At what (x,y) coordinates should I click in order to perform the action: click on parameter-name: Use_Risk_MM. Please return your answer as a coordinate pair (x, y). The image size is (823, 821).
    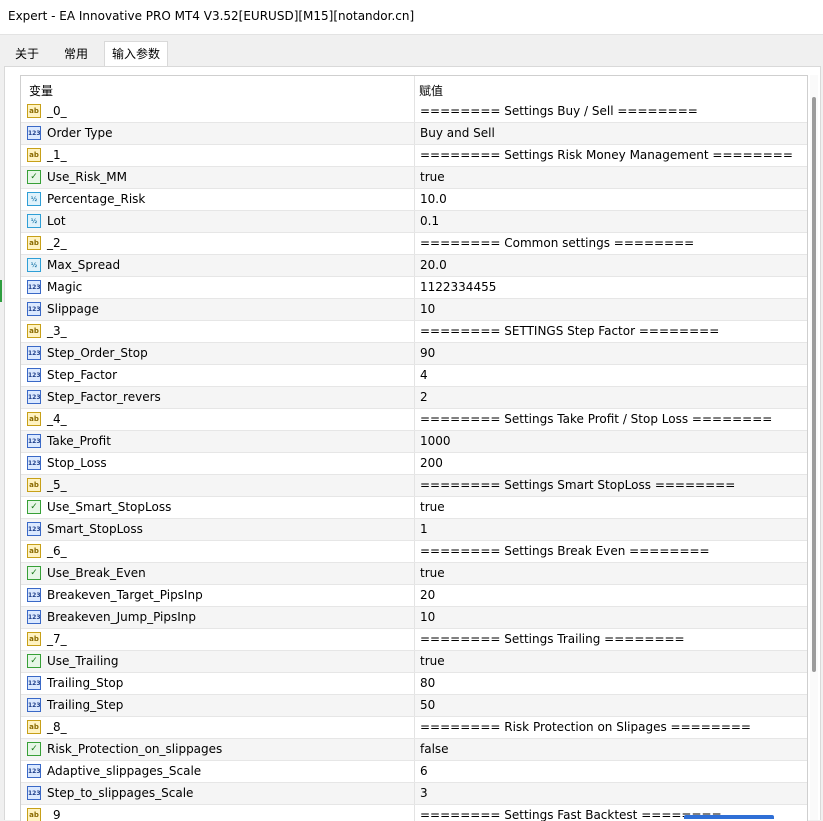
    Looking at the image, I should click on (87, 177).